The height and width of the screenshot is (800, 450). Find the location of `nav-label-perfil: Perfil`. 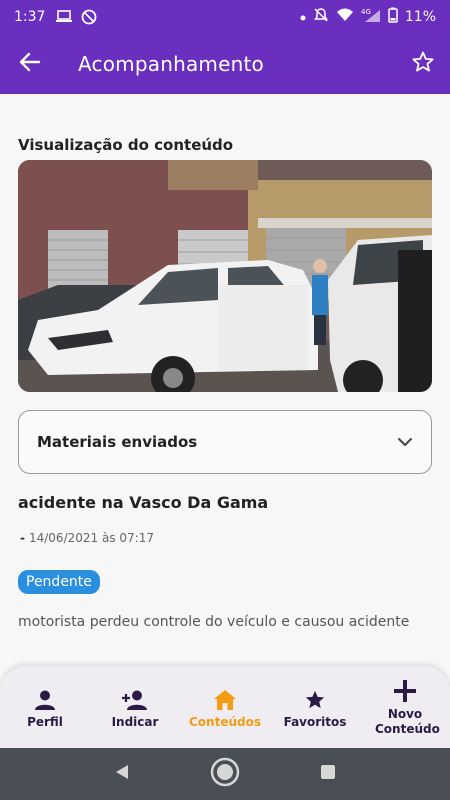

nav-label-perfil: Perfil is located at coordinates (45, 721).